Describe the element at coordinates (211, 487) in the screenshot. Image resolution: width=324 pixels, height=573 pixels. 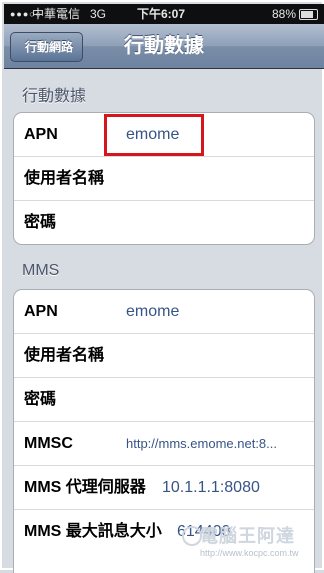
I see `mms-proxy-field: 10.1.1.1:8080` at that location.